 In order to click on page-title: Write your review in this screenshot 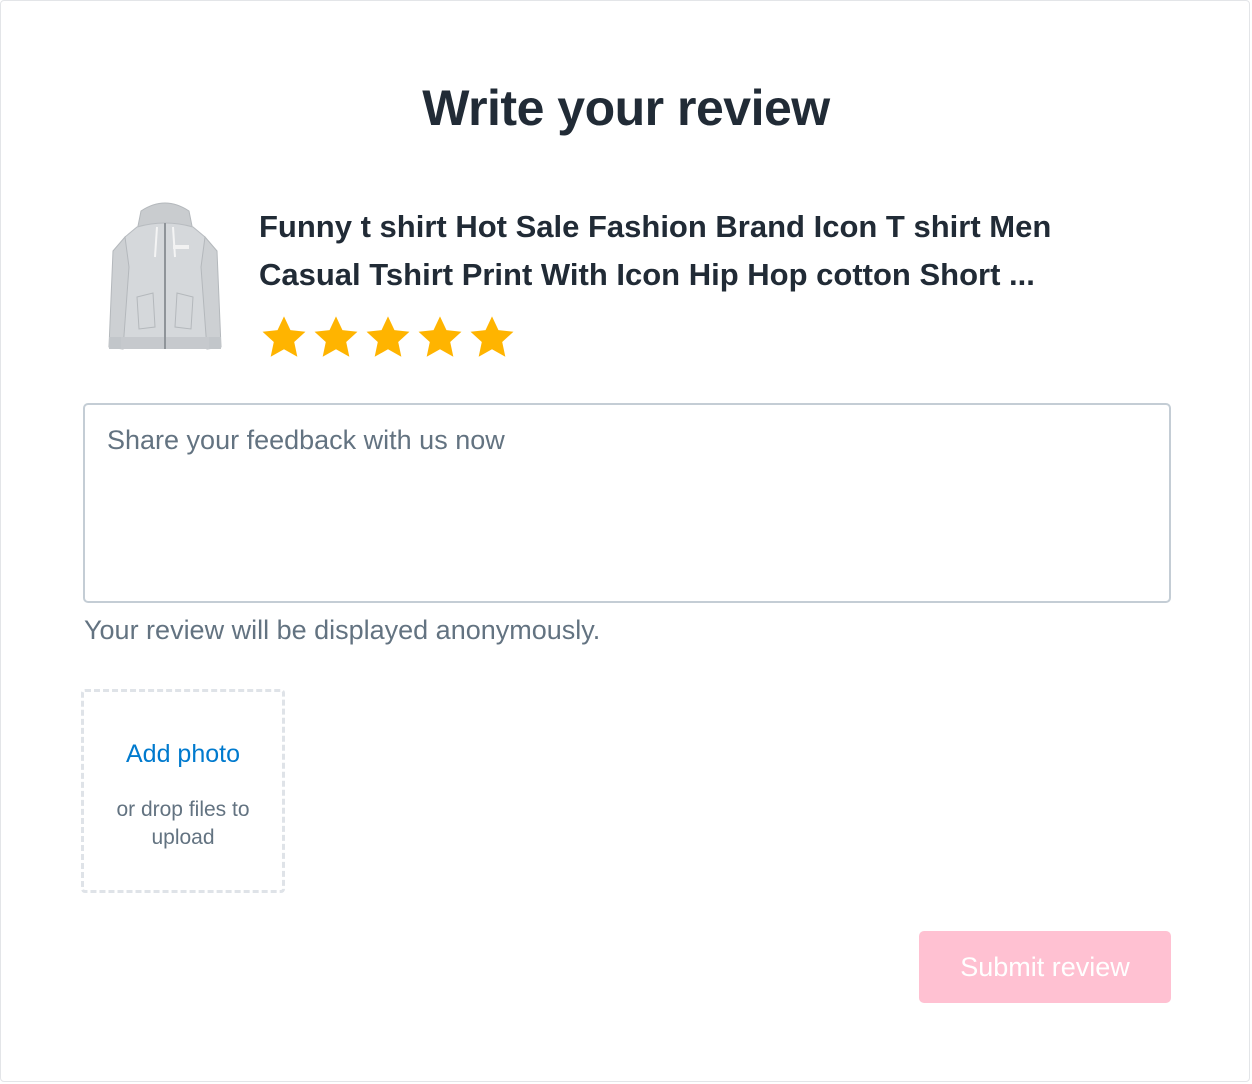, I will do `click(626, 108)`.